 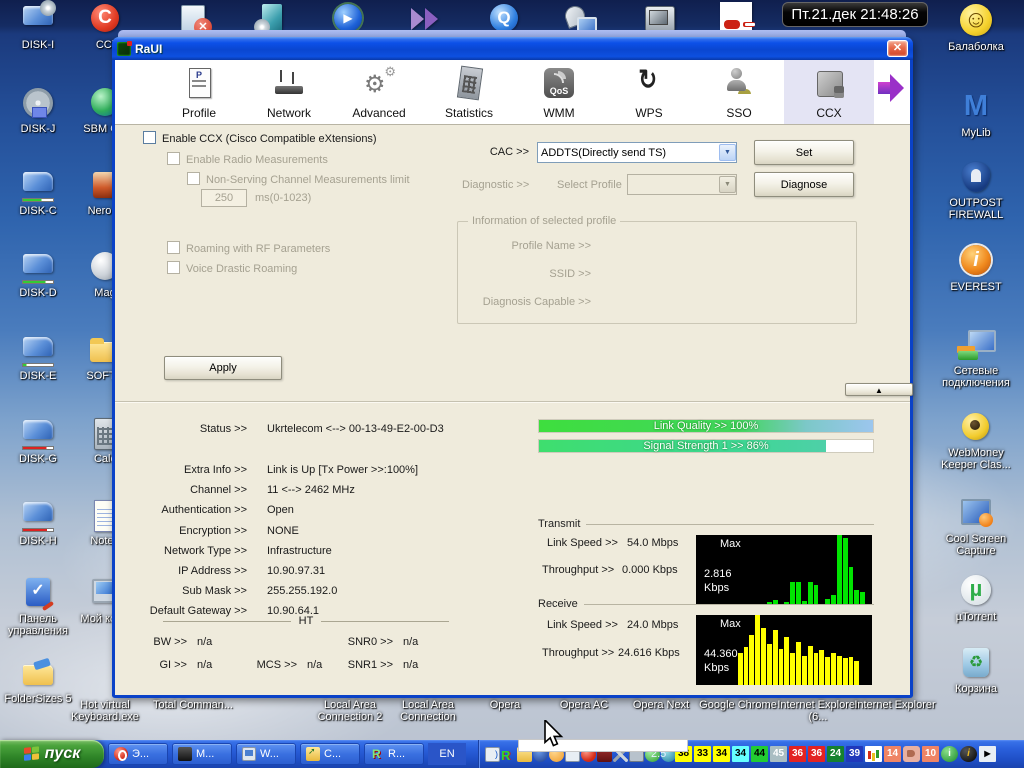 I want to click on cac-dropdown: ADDTS(Directly send TS) ▼, so click(x=637, y=152).